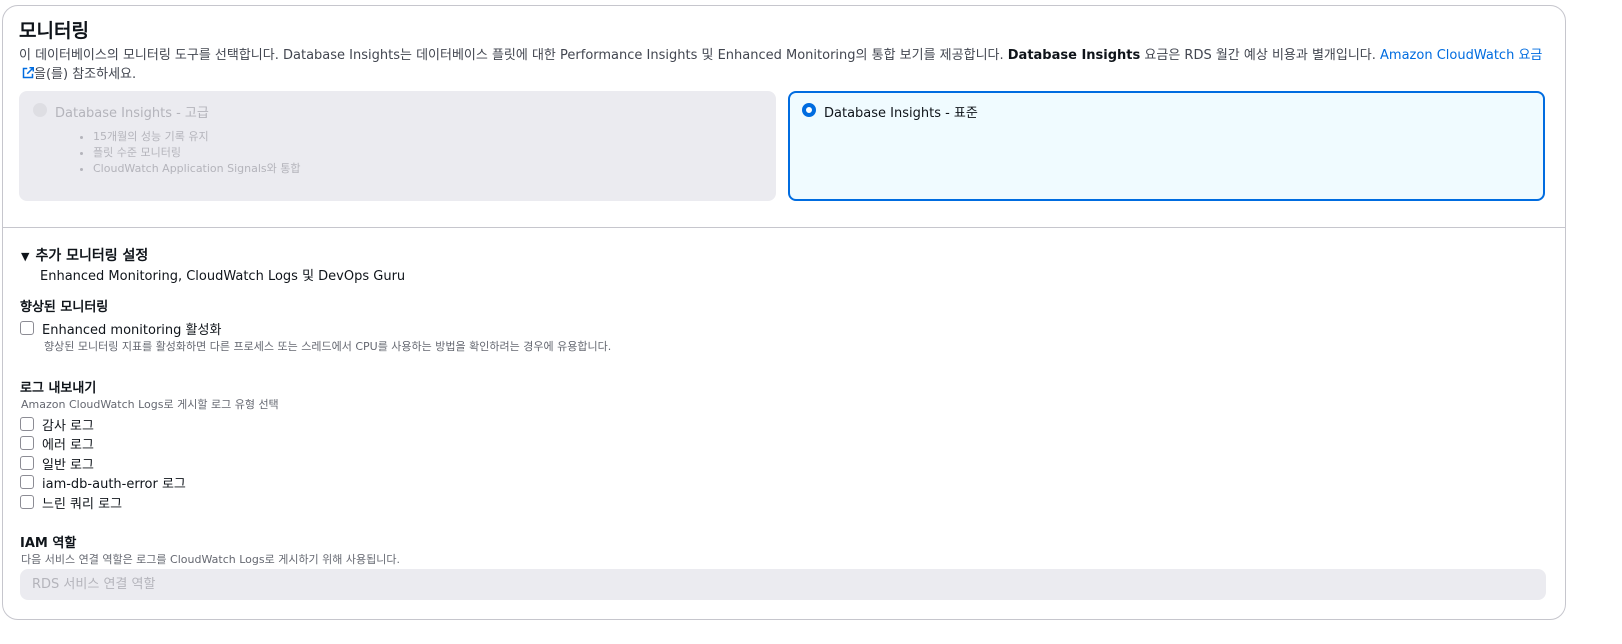 This screenshot has height=644, width=1622. I want to click on feature-item: 플릿 수준 모니터링, so click(197, 153).